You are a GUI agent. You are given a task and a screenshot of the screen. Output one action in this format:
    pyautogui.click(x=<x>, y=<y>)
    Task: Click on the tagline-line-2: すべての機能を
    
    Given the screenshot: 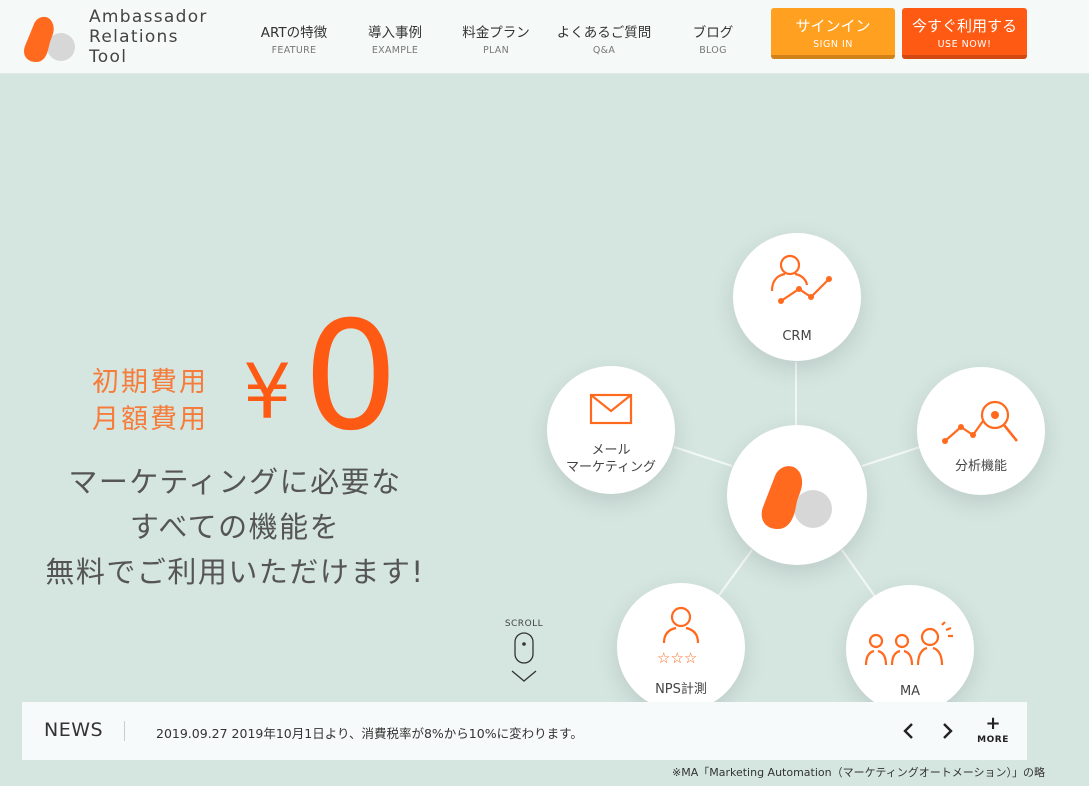 What is the action you would take?
    pyautogui.click(x=235, y=527)
    